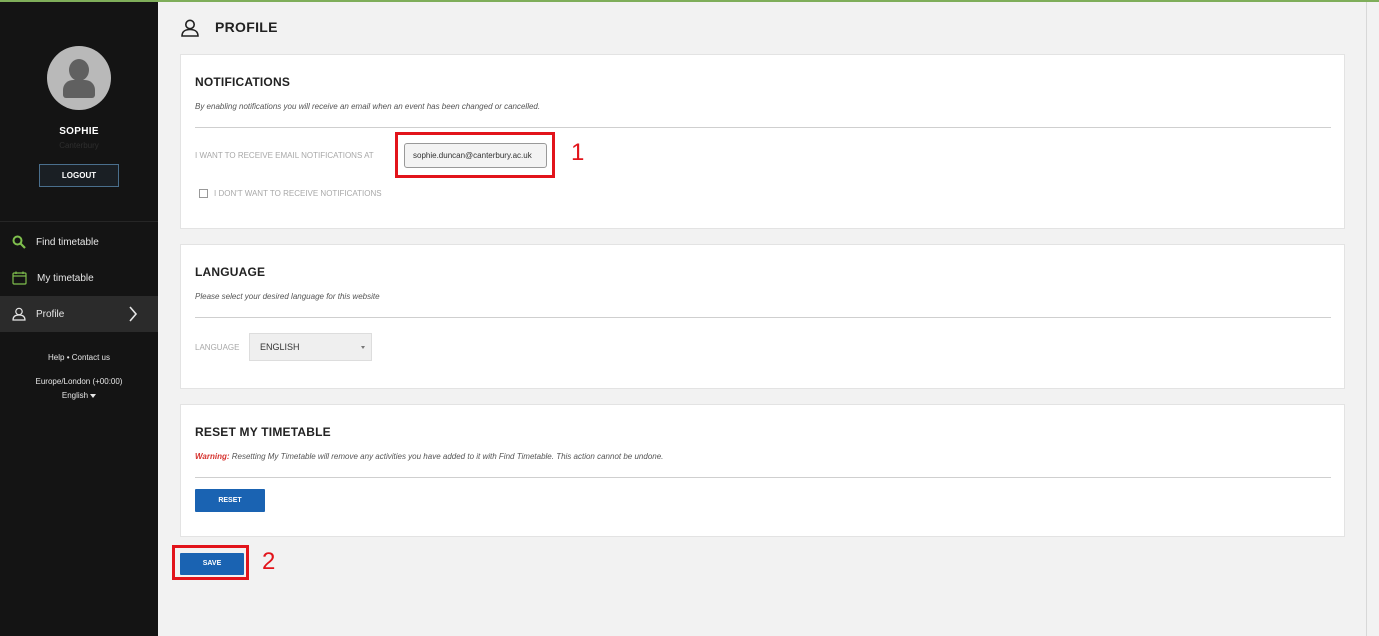 This screenshot has width=1379, height=636. Describe the element at coordinates (363, 347) in the screenshot. I see `chevron-down-icon` at that location.